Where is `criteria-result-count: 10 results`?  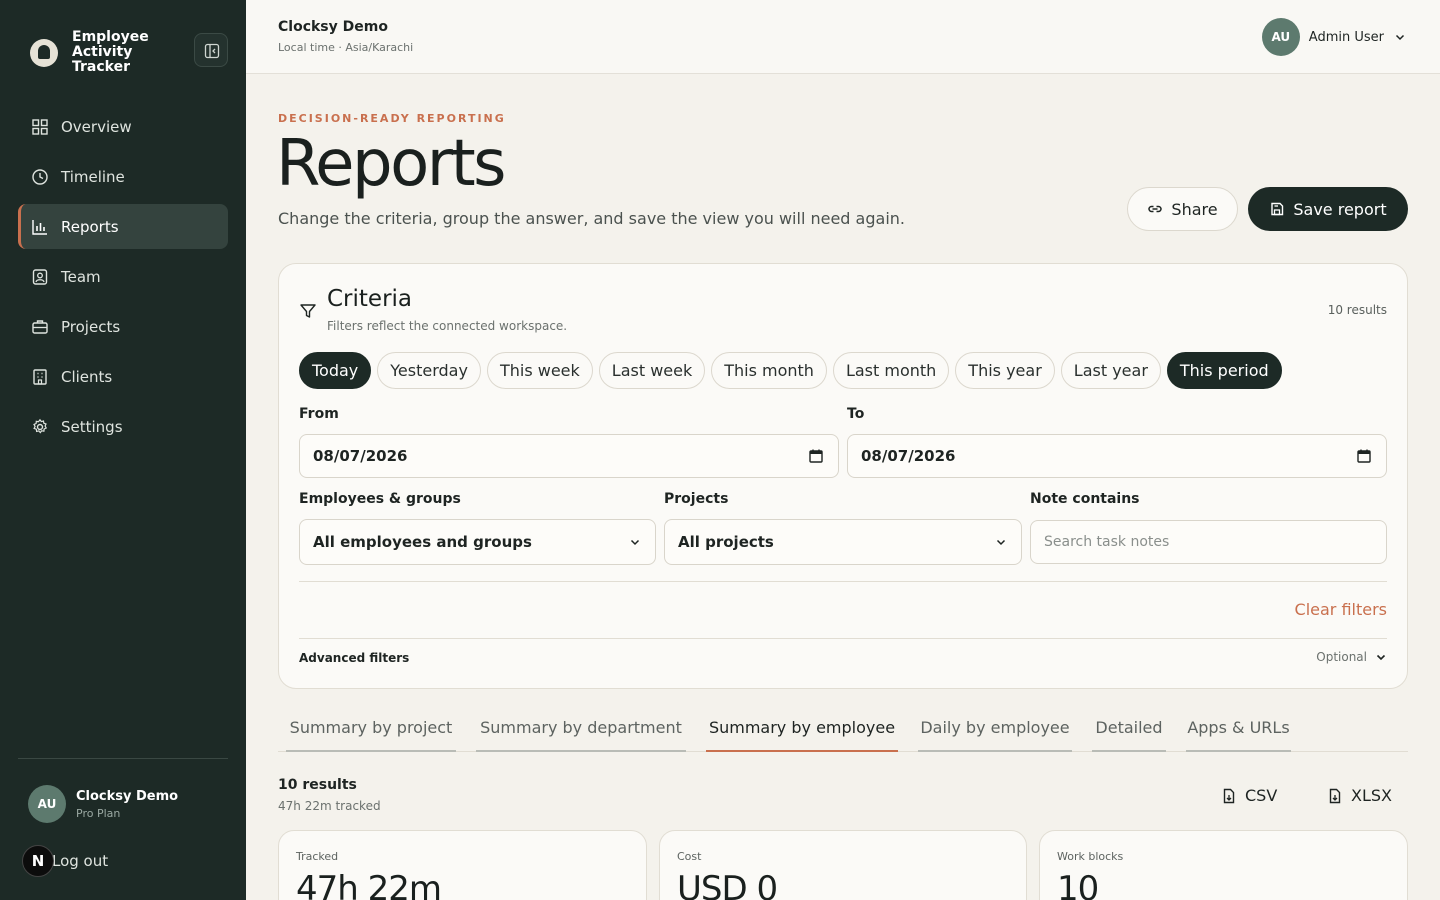
criteria-result-count: 10 results is located at coordinates (1357, 310).